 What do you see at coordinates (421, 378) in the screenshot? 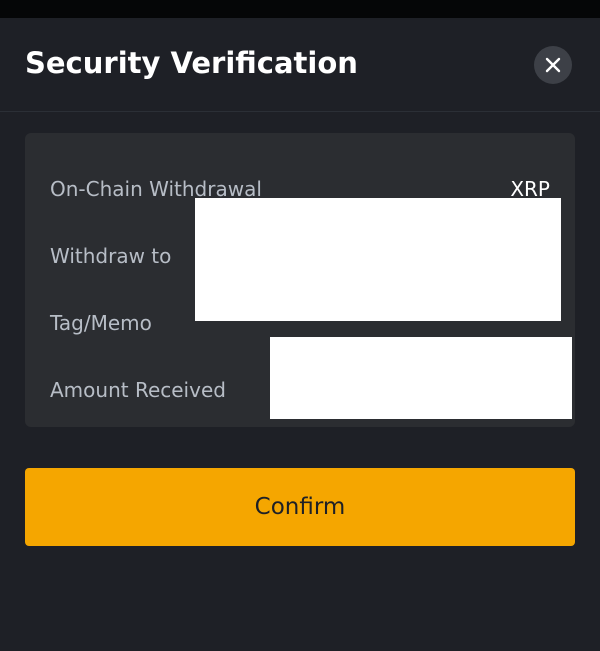
I see `redacted-amount-block` at bounding box center [421, 378].